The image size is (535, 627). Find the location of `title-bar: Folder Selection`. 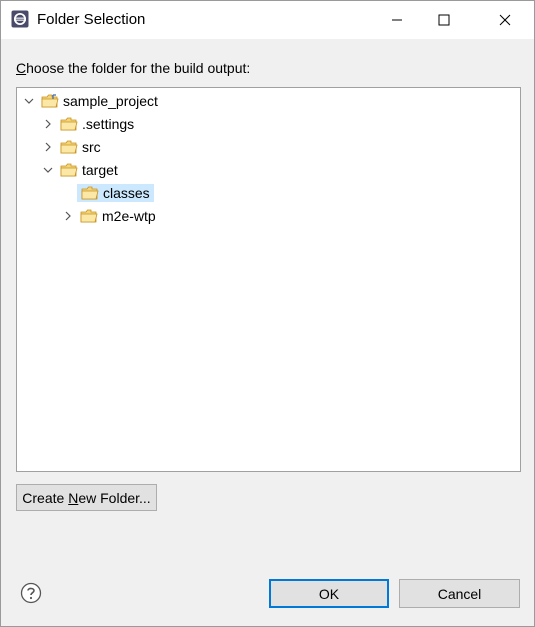

title-bar: Folder Selection is located at coordinates (267, 20).